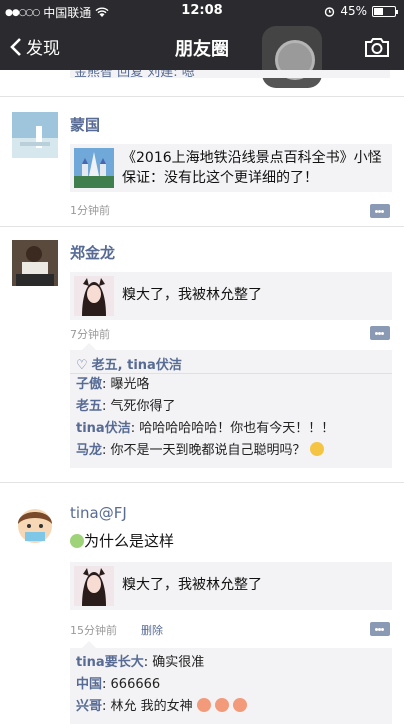 The height and width of the screenshot is (724, 404). What do you see at coordinates (252, 168) in the screenshot?
I see `article-title: 《2016上海地铁沿线景点百科全书》小怪保证：没有比这个更详细的了！` at bounding box center [252, 168].